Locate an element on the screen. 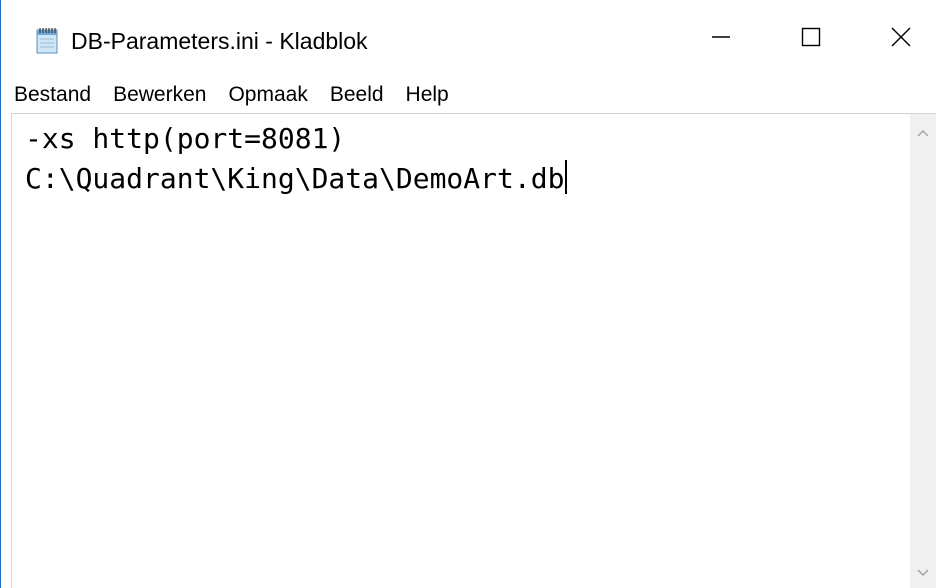 The width and height of the screenshot is (936, 588). menu-bewerken: Bewerken is located at coordinates (159, 95).